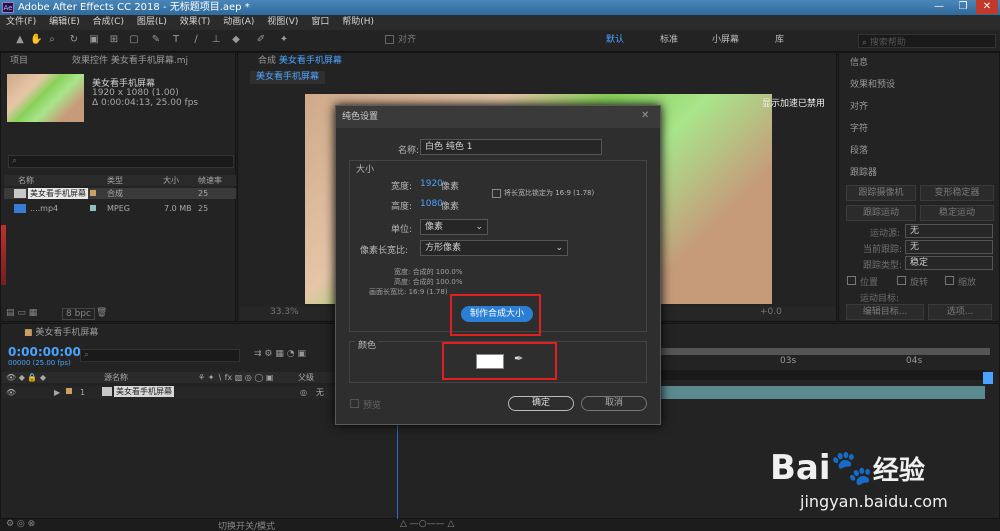  What do you see at coordinates (300, 61) in the screenshot?
I see `comp-tab-label: 合成 美女看手机屏幕` at bounding box center [300, 61].